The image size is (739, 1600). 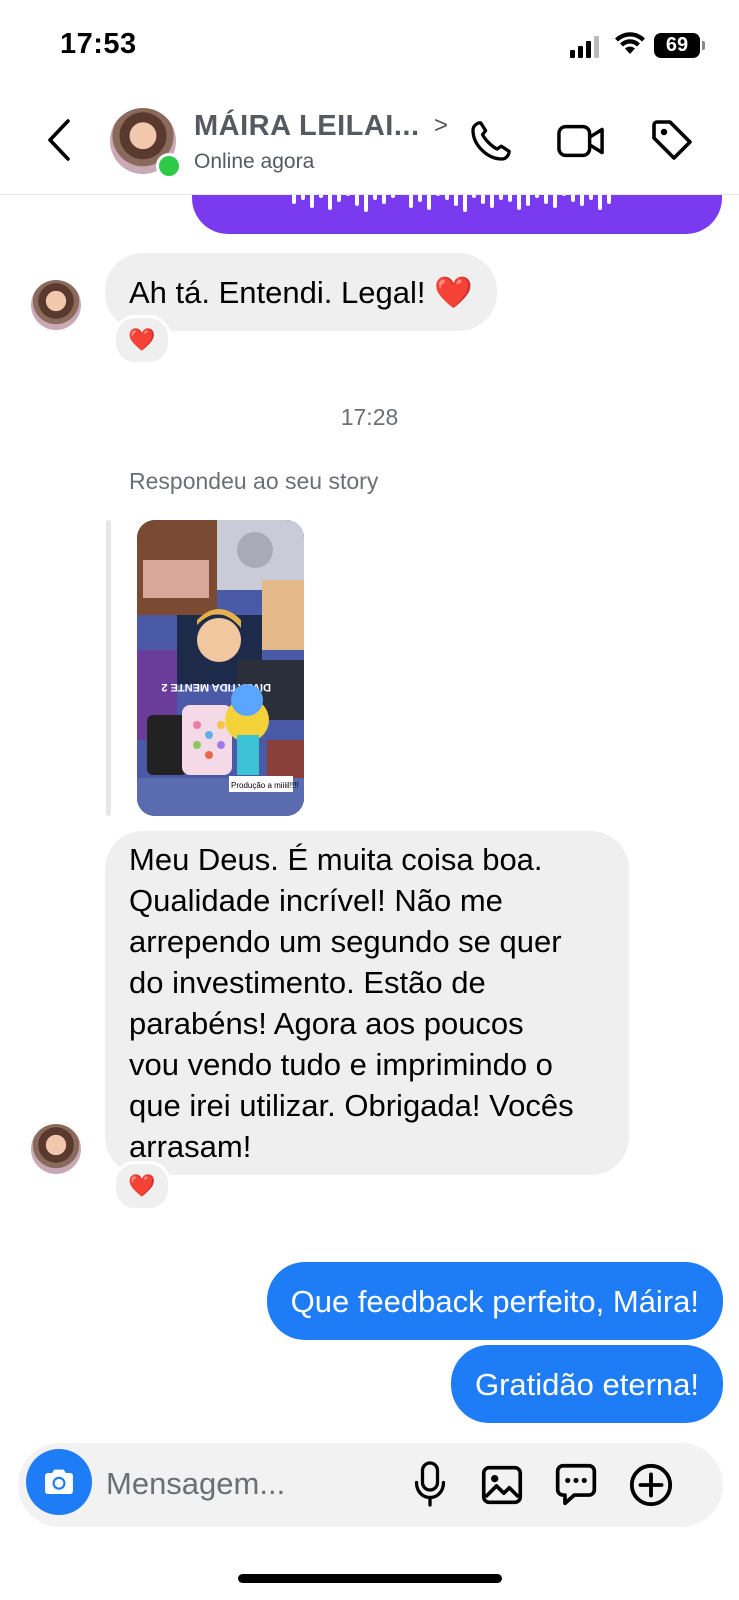 I want to click on home-indicator, so click(x=370, y=1578).